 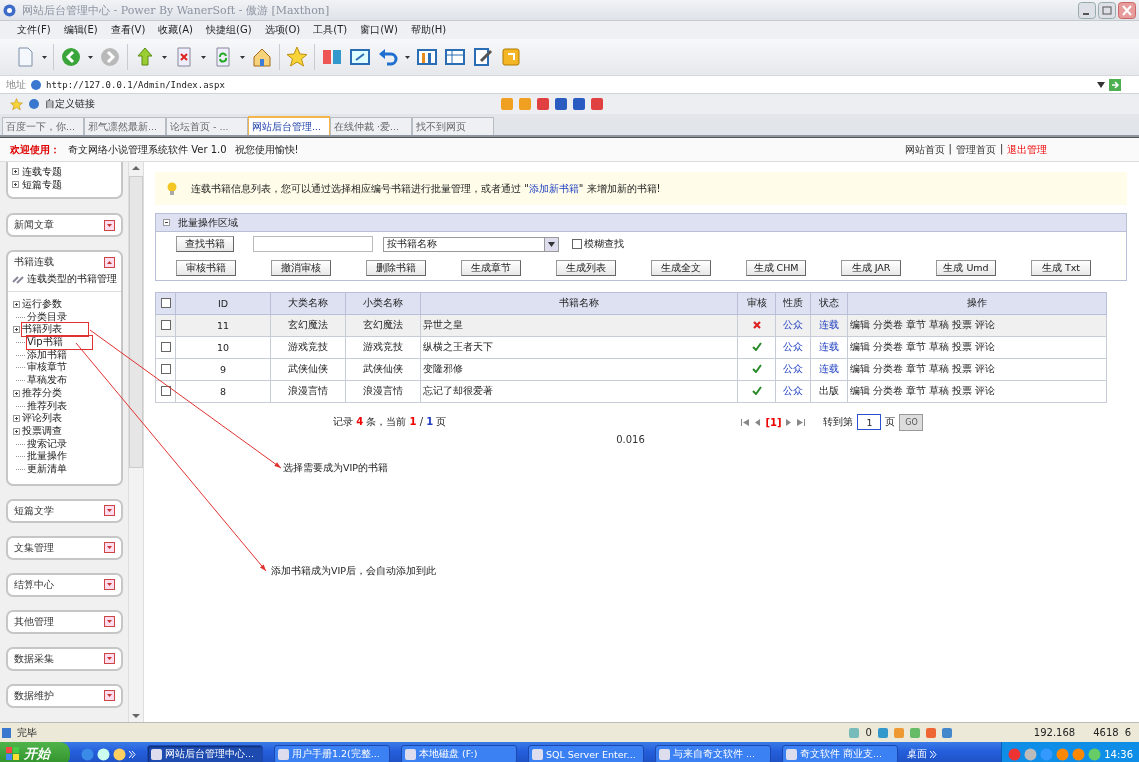 What do you see at coordinates (604, 244) in the screenshot?
I see `checkbox-label: 模糊查找` at bounding box center [604, 244].